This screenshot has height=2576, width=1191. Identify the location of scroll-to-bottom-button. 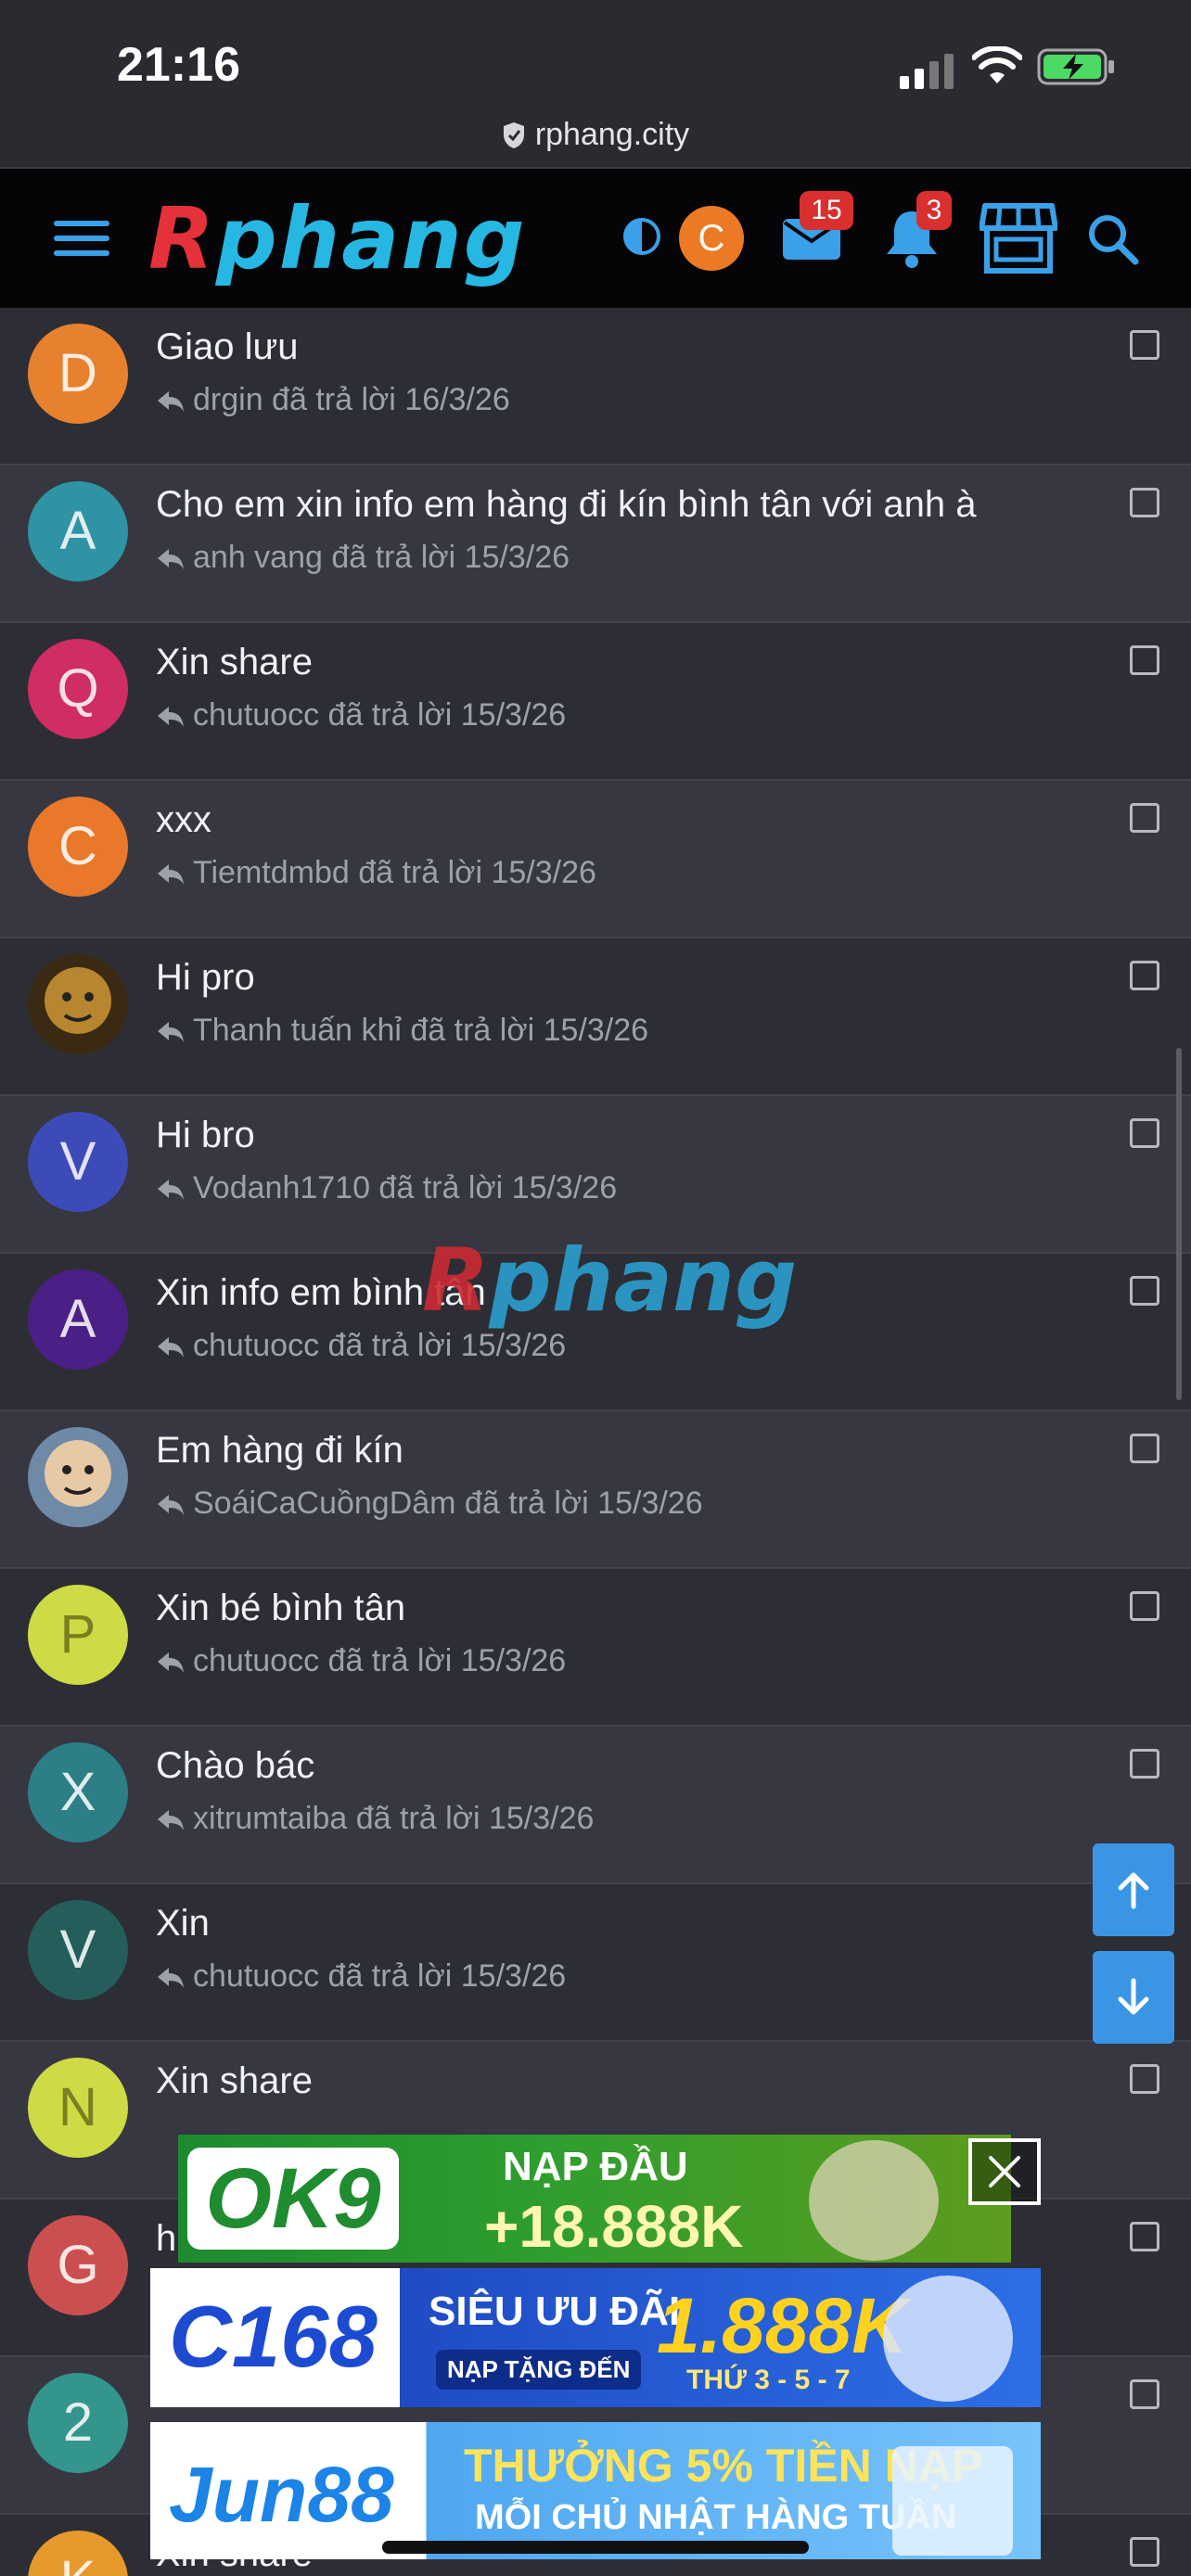
(1133, 1997).